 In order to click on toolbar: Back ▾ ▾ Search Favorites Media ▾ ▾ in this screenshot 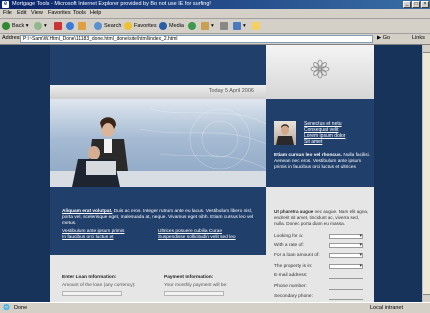, I will do `click(215, 26)`.